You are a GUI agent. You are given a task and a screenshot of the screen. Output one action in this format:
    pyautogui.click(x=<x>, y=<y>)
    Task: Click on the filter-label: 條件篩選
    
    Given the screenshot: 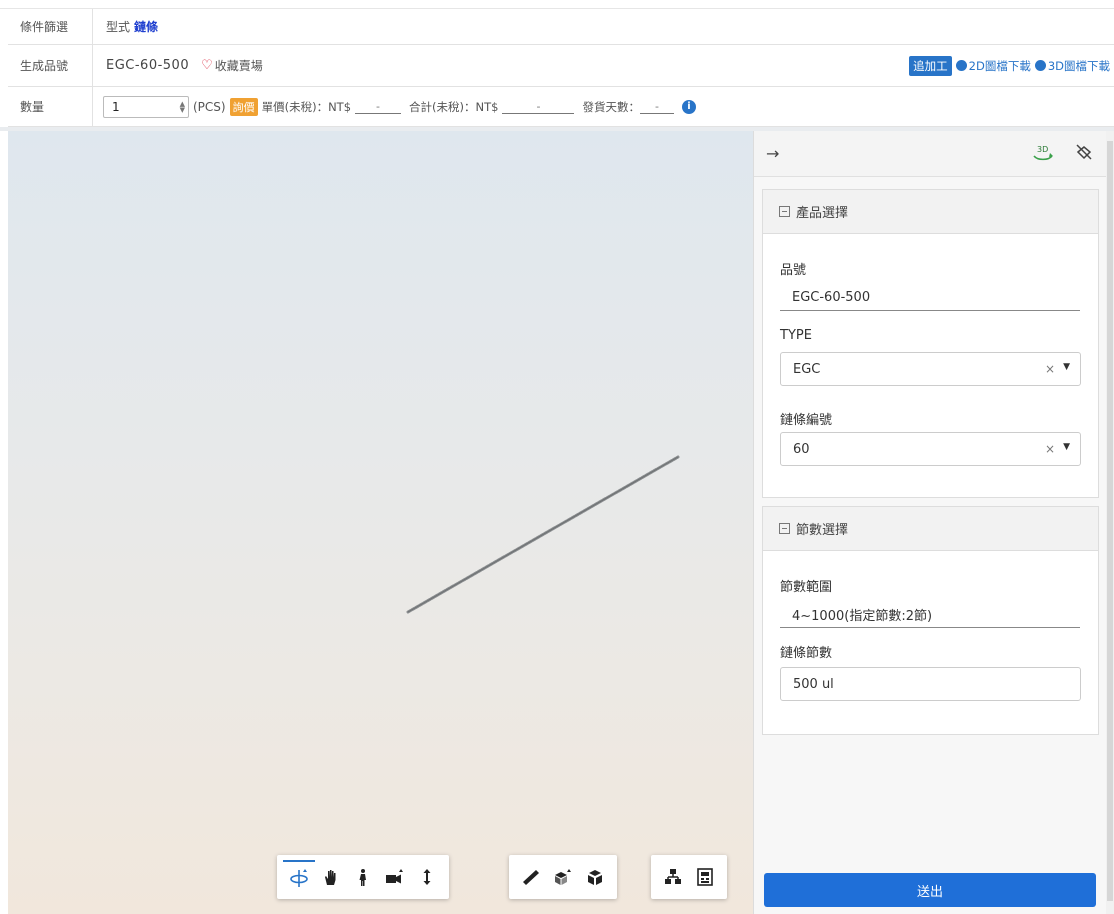 What is the action you would take?
    pyautogui.click(x=50, y=26)
    